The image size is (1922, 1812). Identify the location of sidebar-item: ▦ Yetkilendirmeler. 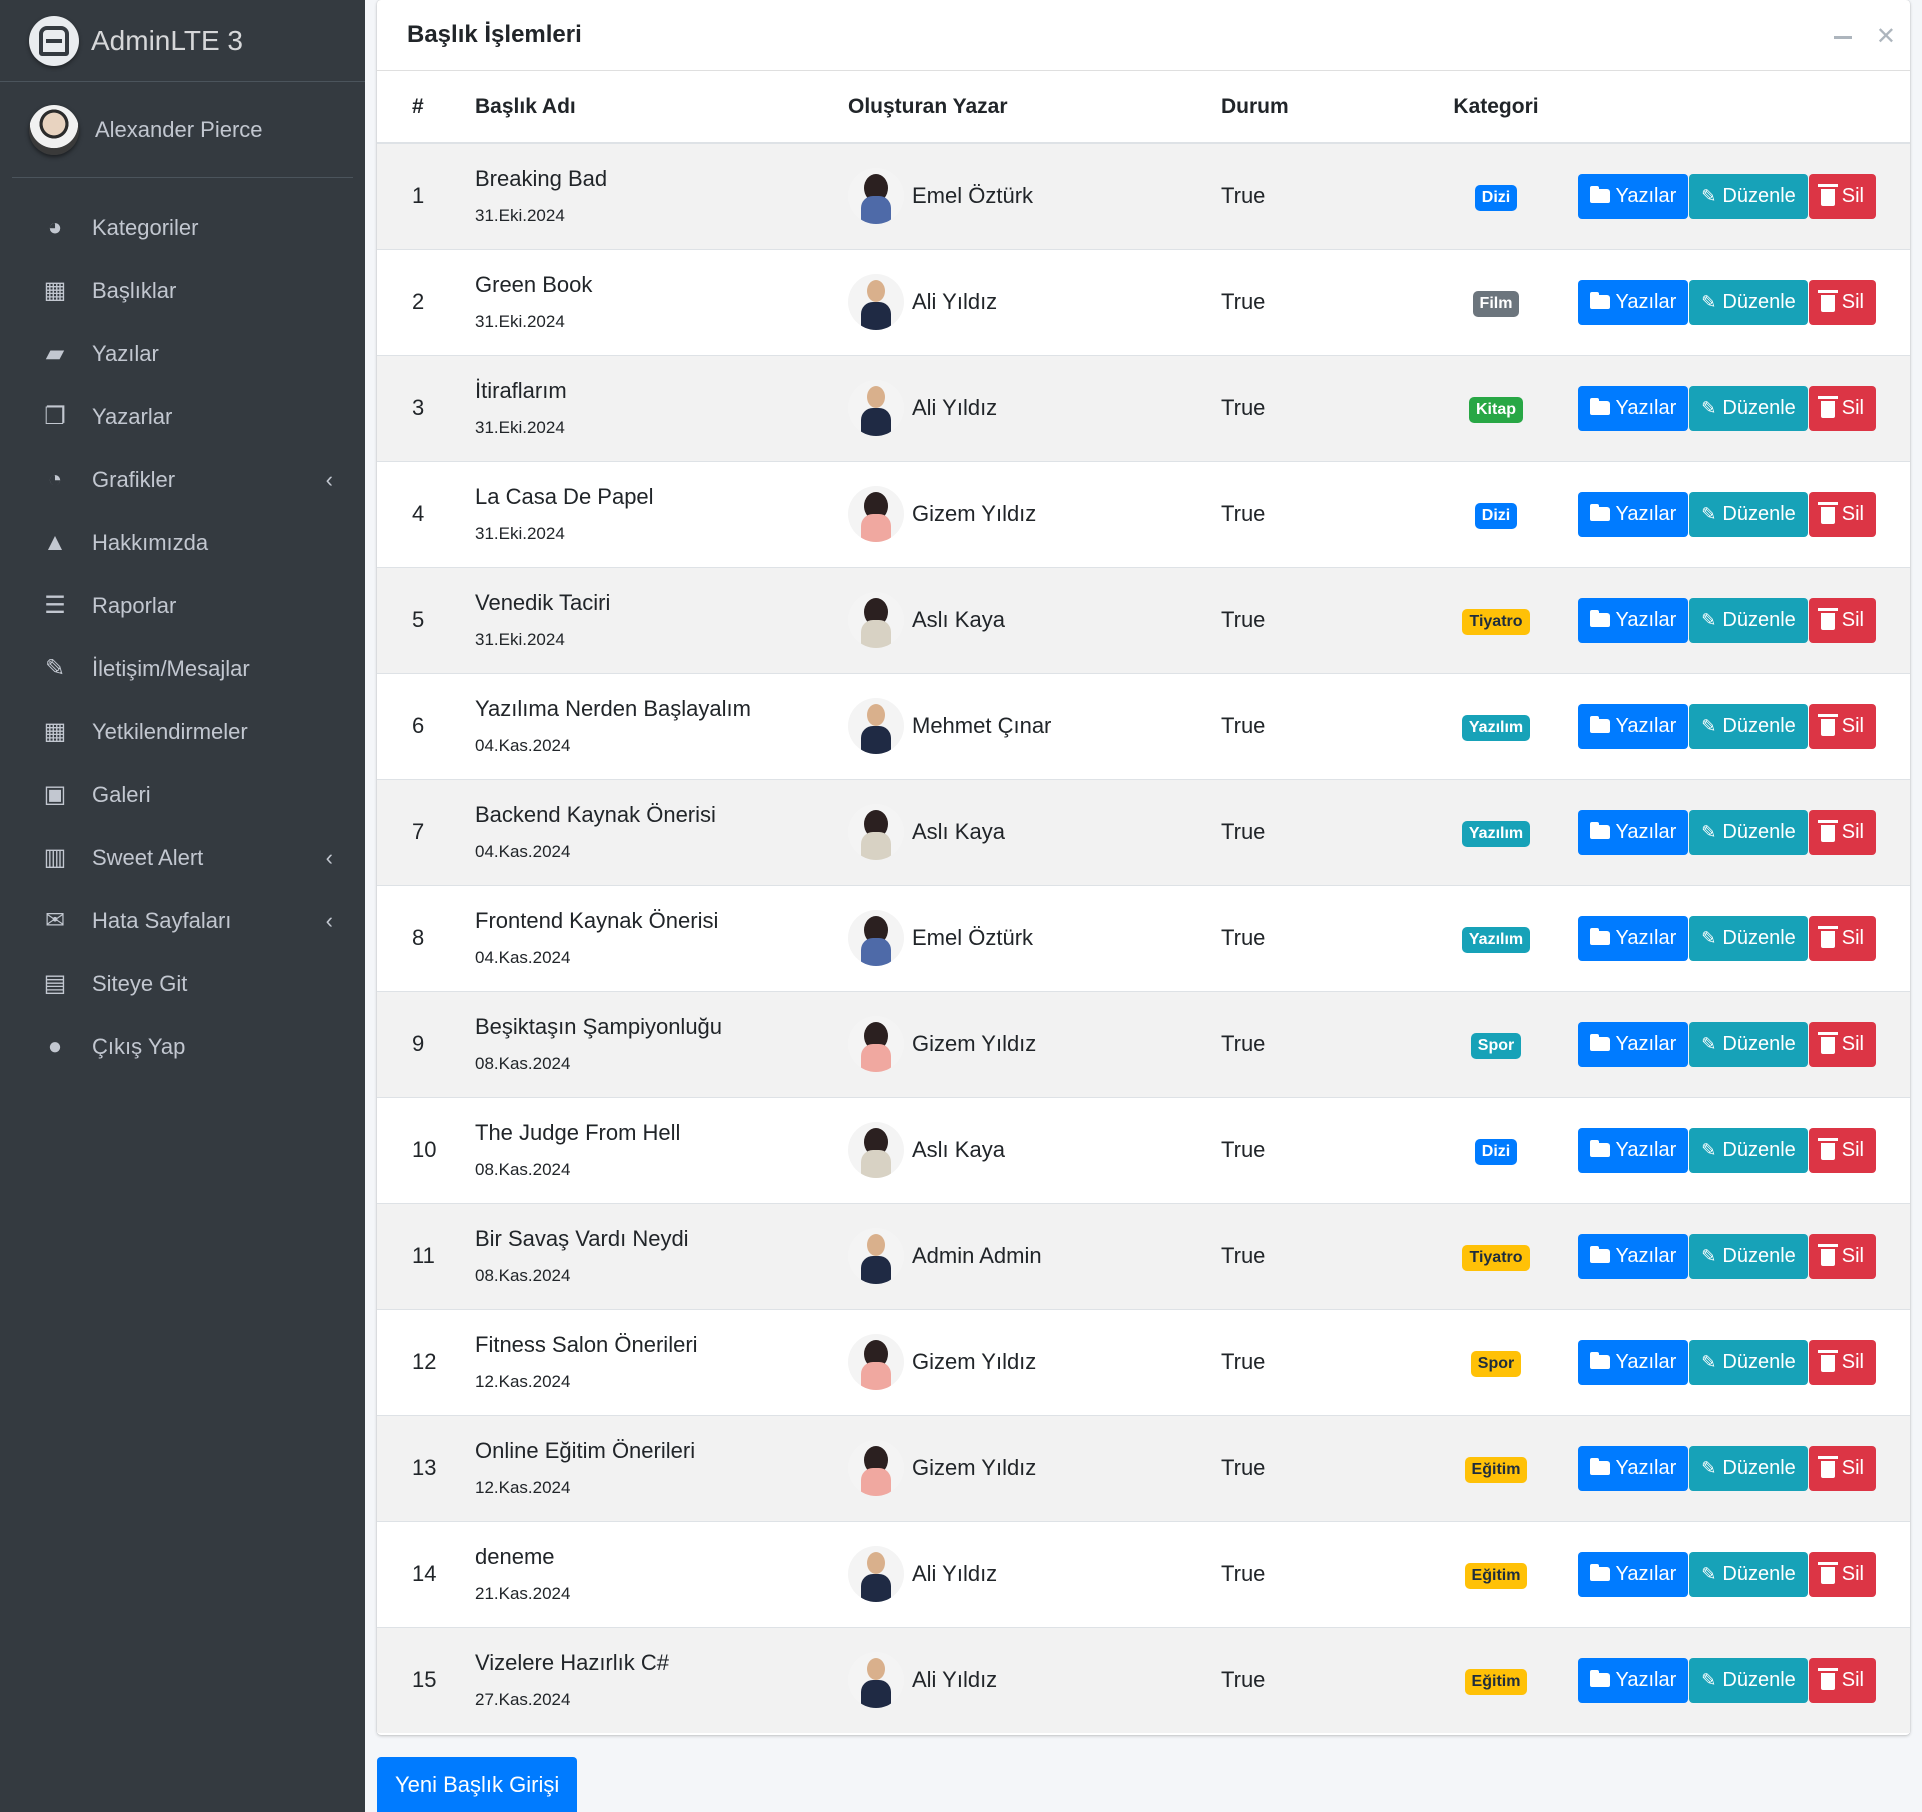
(182, 731).